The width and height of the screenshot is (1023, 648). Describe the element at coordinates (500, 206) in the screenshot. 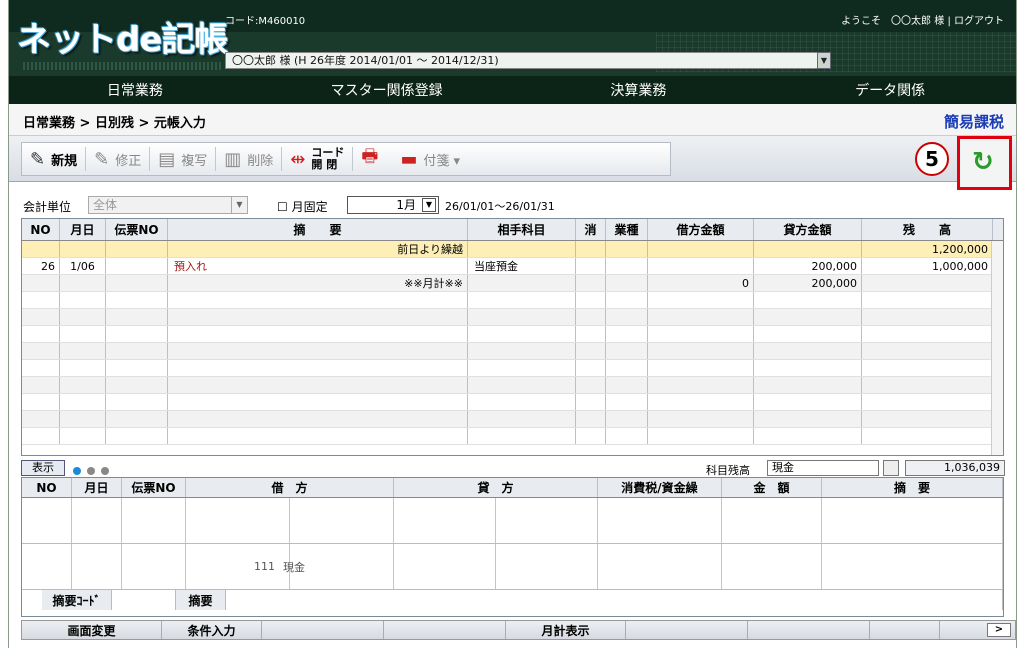

I see `date-range: 26/01/01～26/01/31` at that location.